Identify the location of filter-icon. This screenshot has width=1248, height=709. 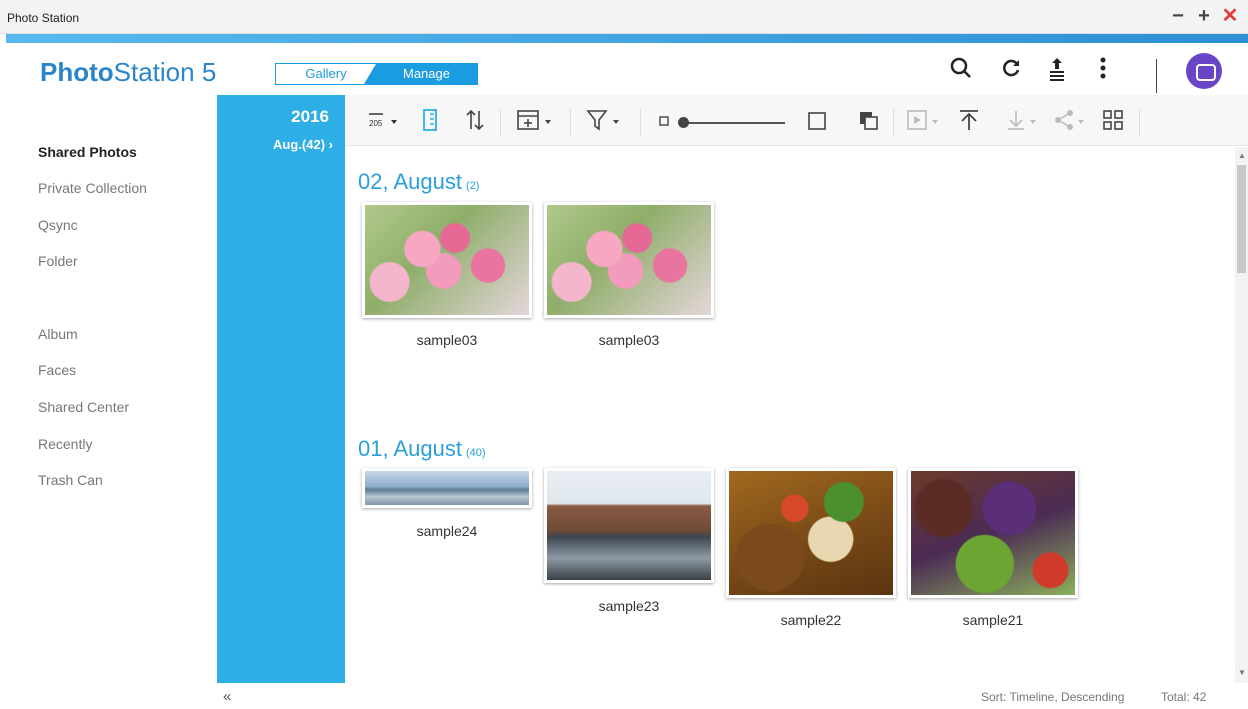
(605, 122).